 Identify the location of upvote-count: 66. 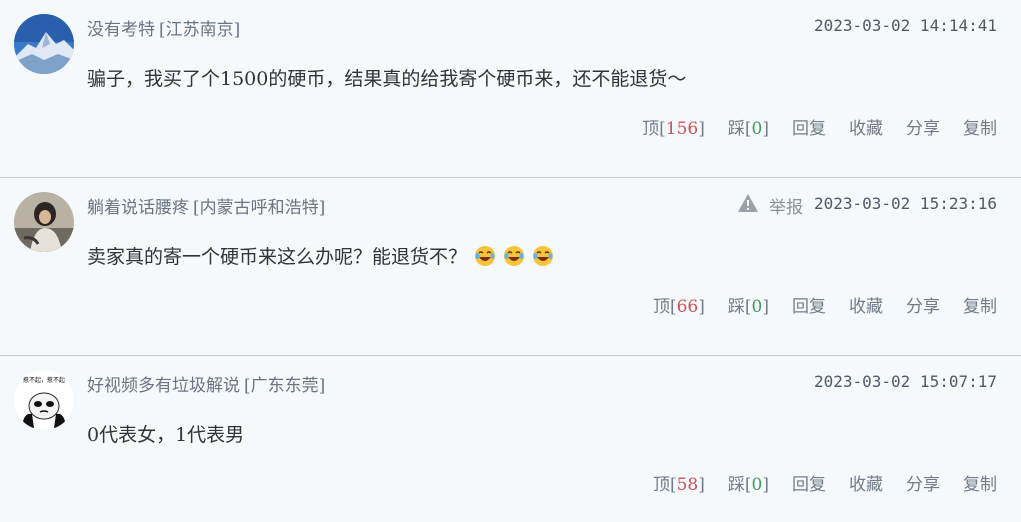
(687, 307).